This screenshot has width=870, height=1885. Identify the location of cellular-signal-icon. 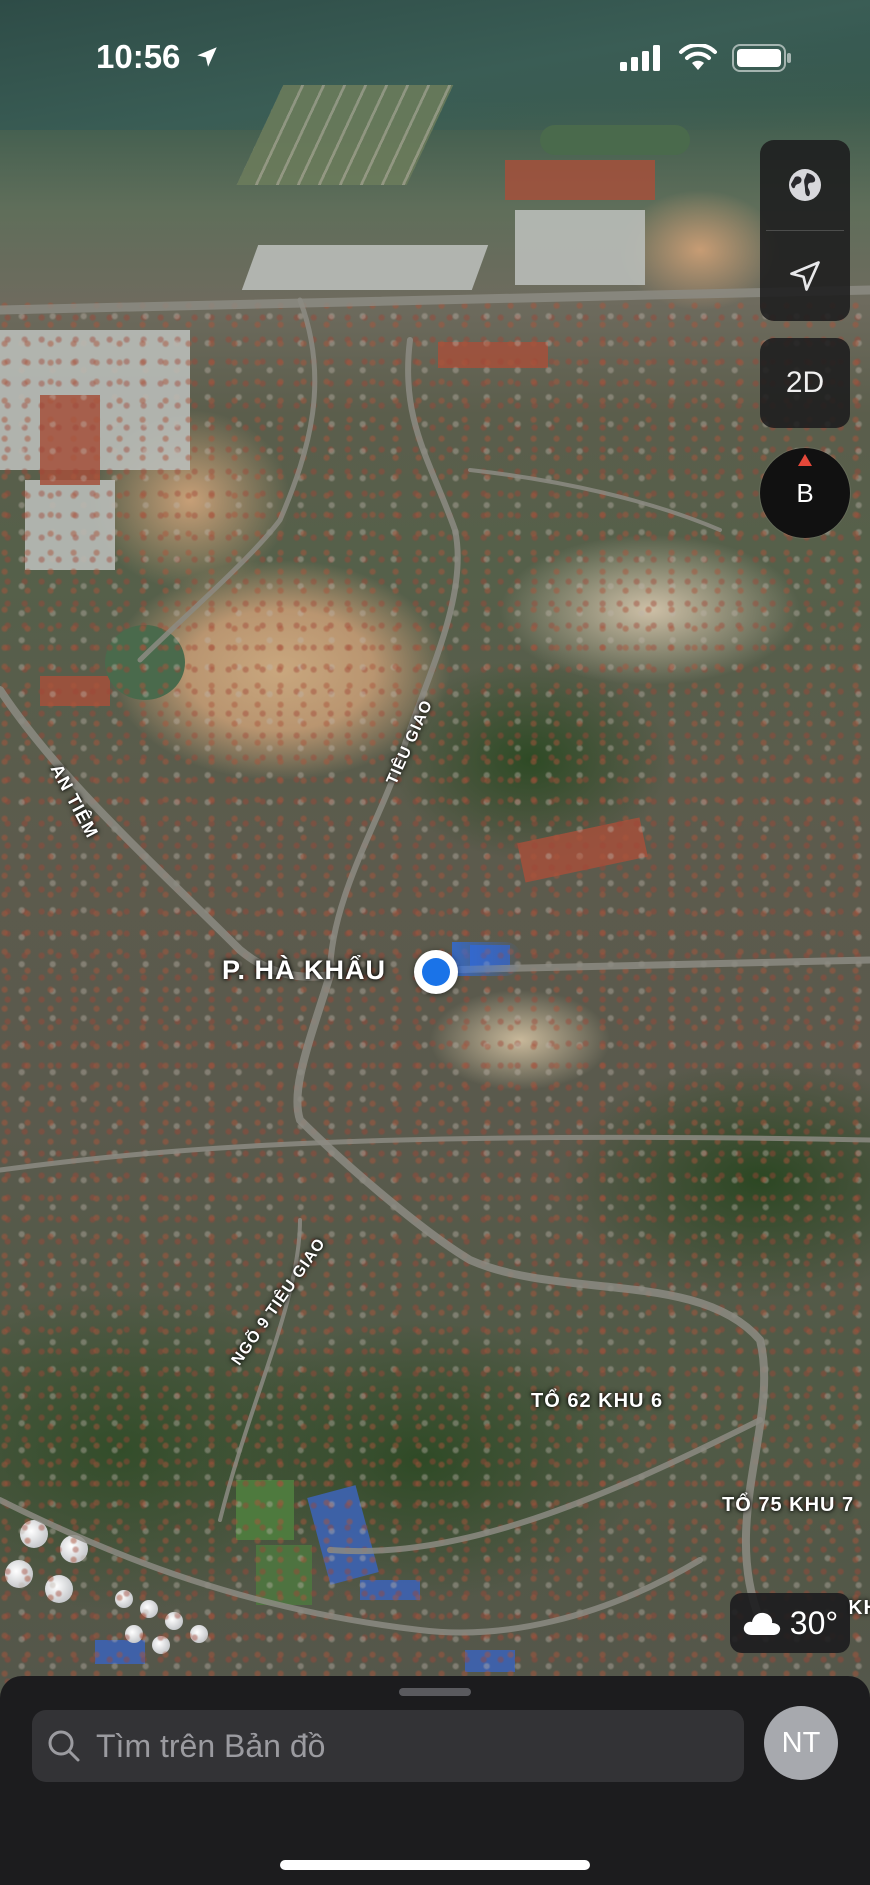
(640, 58).